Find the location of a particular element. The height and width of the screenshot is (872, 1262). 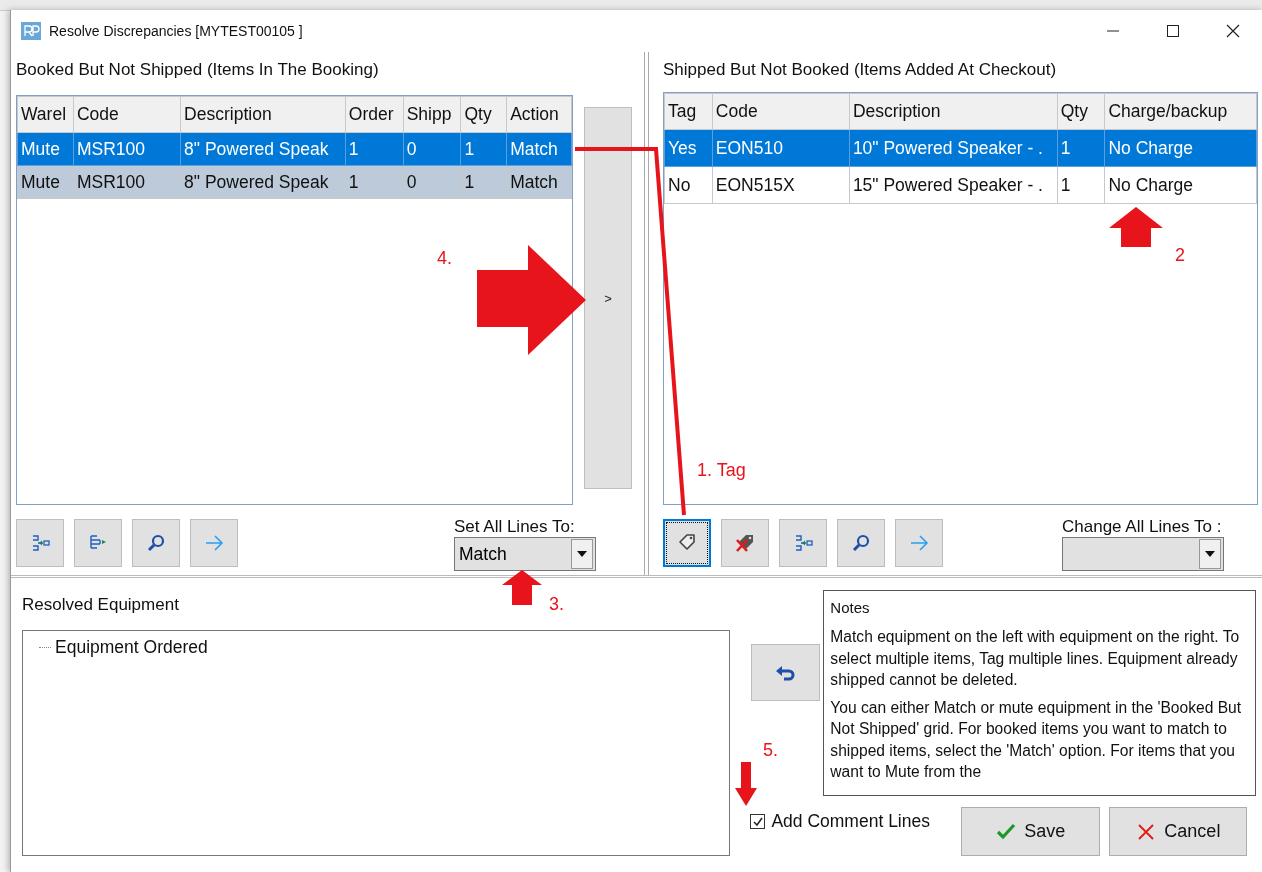

notes-paragraph: Match equipment on the left with equipment on the right. To select multiple items, Tag multiple lines. Equipment already shipped cannot be deleted. is located at coordinates (1035, 658).